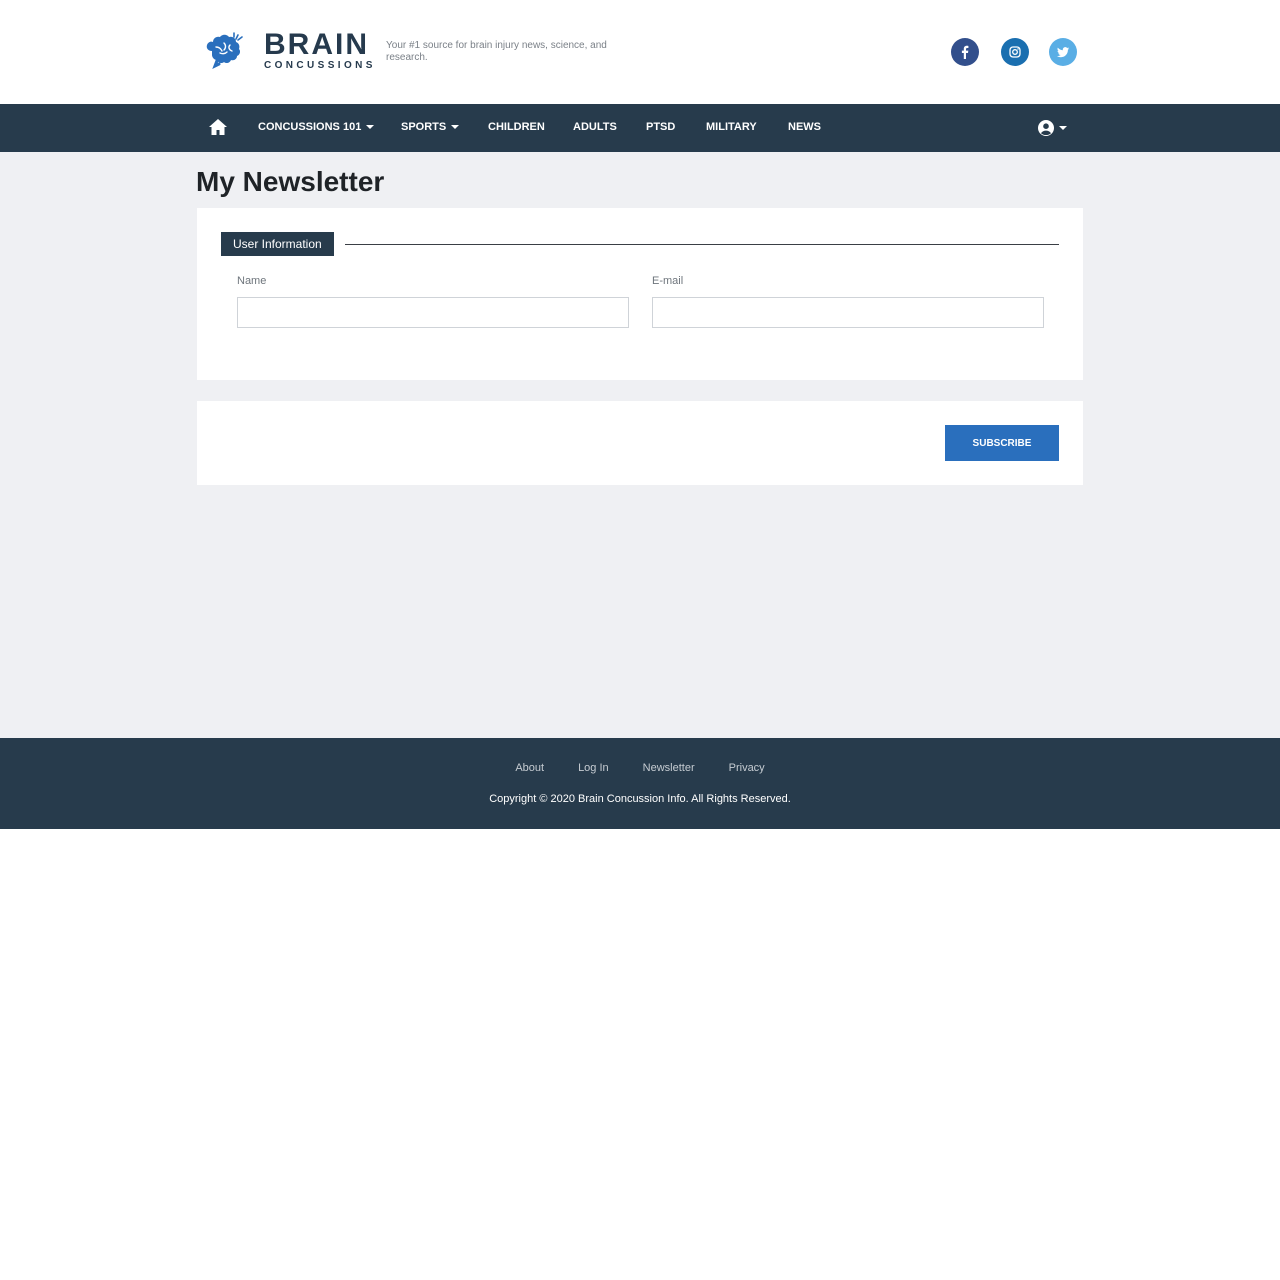 This screenshot has width=1280, height=1280. I want to click on subscribe-button: SUBSCRIBE, so click(1002, 443).